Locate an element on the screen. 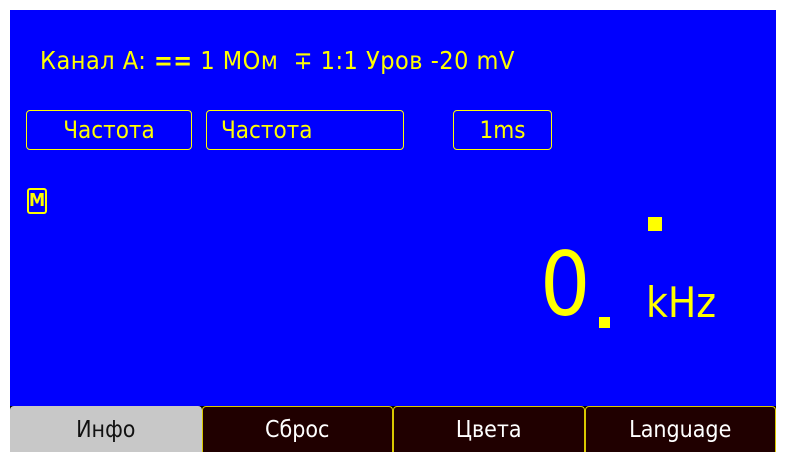 This screenshot has height=459, width=785. measurement-type-button: Частота is located at coordinates (305, 130).